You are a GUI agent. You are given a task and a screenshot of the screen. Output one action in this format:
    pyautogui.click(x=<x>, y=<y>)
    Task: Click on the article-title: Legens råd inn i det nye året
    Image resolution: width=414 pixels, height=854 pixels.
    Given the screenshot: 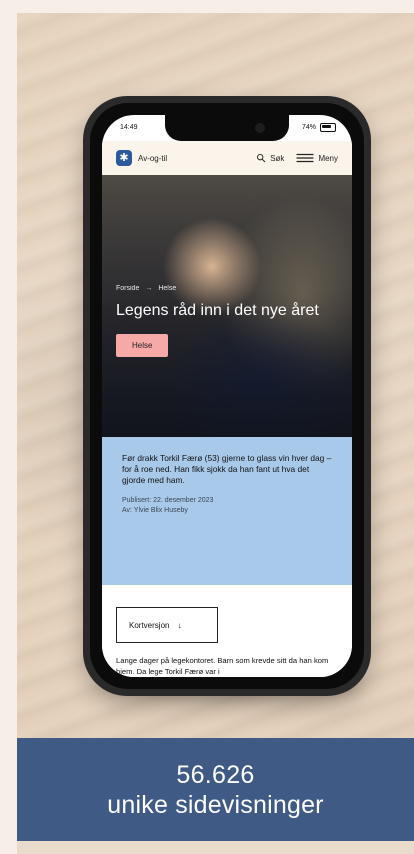 What is the action you would take?
    pyautogui.click(x=217, y=310)
    